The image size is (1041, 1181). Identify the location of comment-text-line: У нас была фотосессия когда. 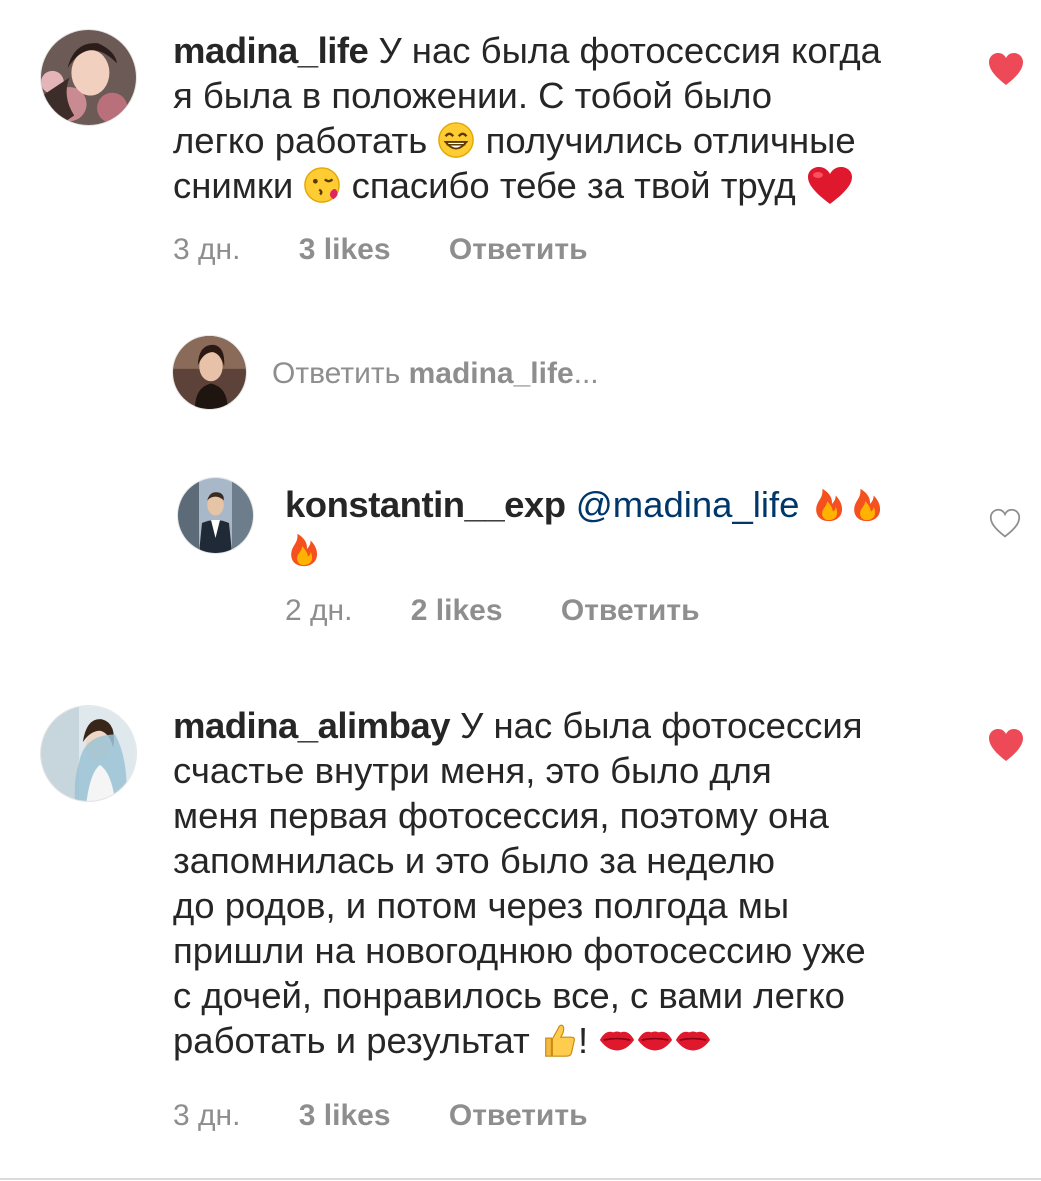
(629, 50).